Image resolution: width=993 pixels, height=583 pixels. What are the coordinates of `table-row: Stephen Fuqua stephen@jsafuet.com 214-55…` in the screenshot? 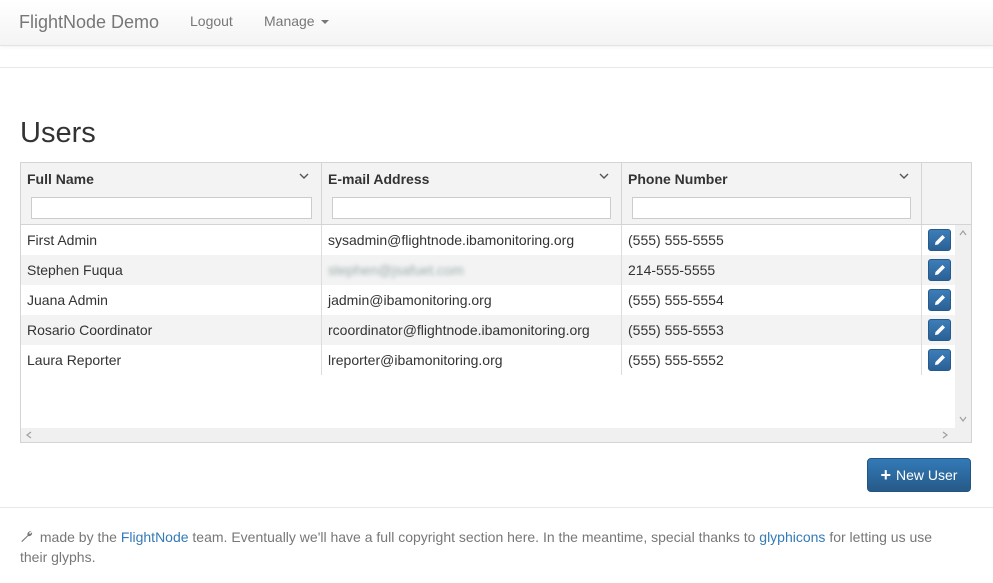 It's located at (488, 270).